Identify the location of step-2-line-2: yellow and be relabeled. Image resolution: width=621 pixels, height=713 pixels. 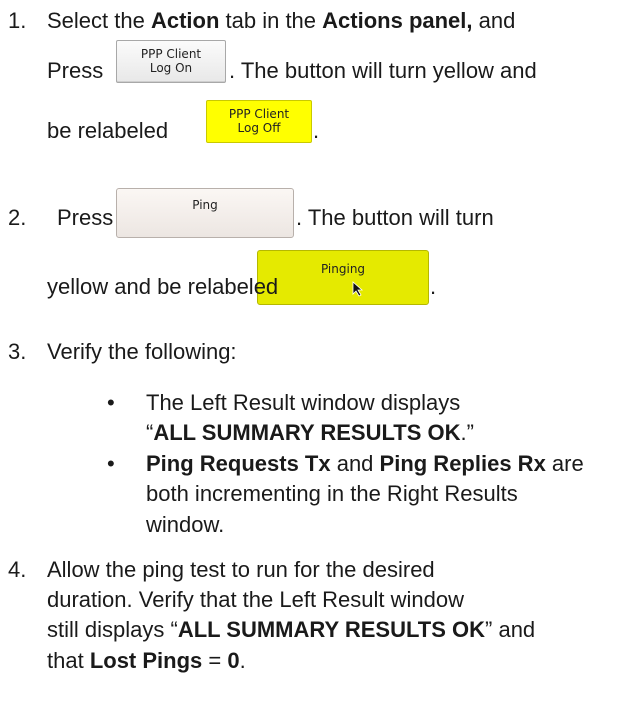
(163, 286).